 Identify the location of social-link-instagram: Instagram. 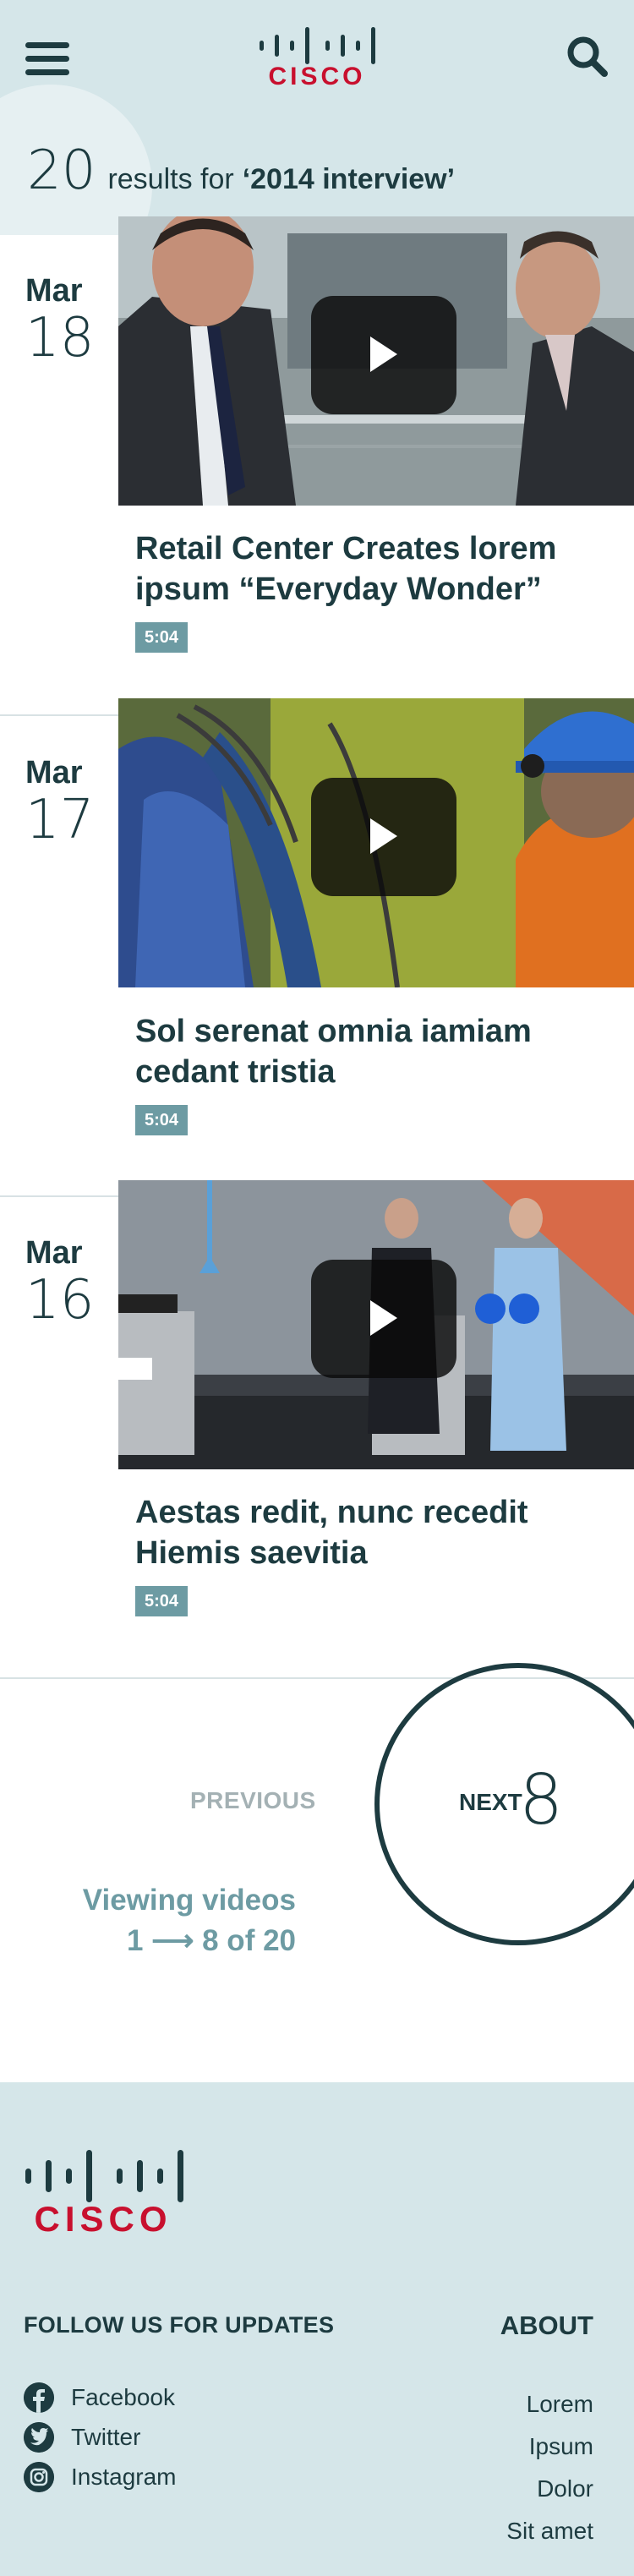
(100, 2477).